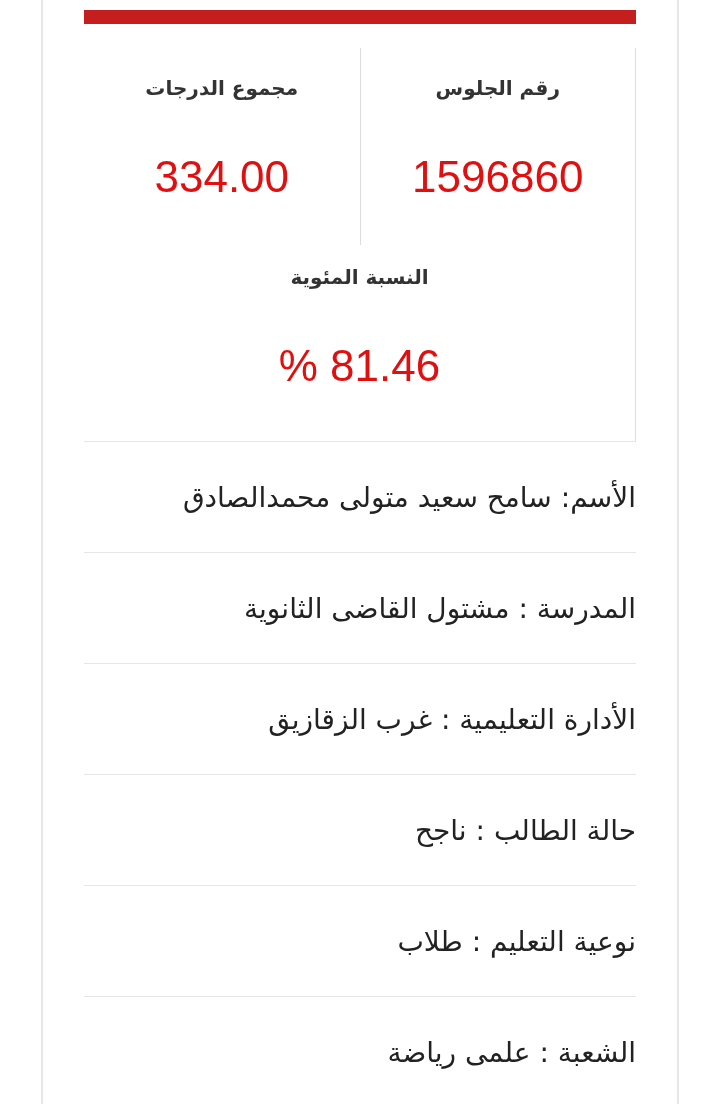 This screenshot has width=720, height=1104. Describe the element at coordinates (497, 88) in the screenshot. I see `stat-label: رقم الجلوس` at that location.